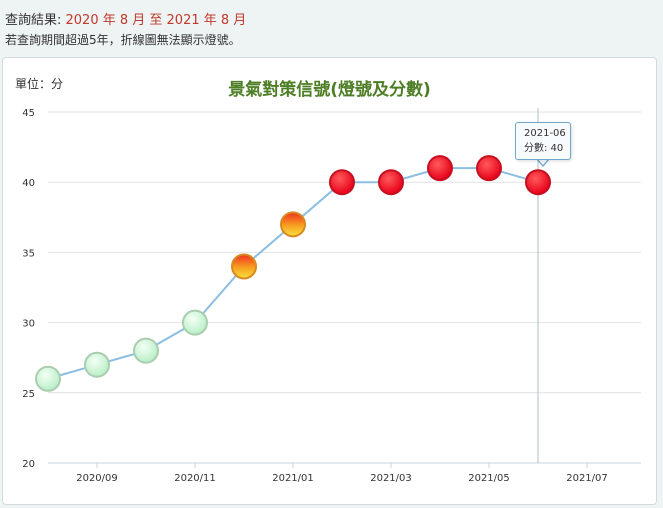 This screenshot has width=663, height=508. What do you see at coordinates (28, 183) in the screenshot?
I see `y-tick-label: 40` at bounding box center [28, 183].